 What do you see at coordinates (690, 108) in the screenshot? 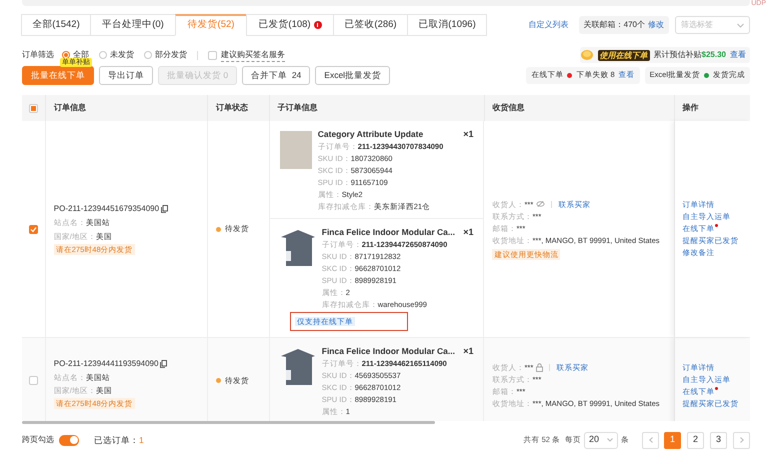
I see `column-header: 操作` at bounding box center [690, 108].